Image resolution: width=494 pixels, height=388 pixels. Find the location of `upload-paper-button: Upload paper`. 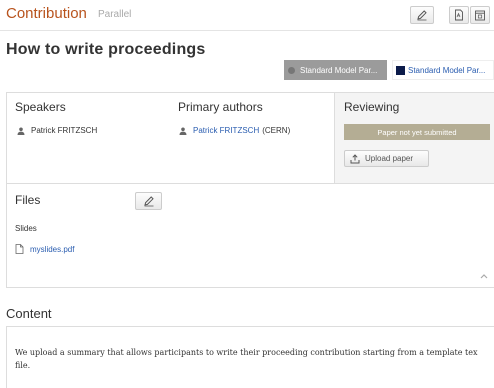

upload-paper-button: Upload paper is located at coordinates (386, 158).